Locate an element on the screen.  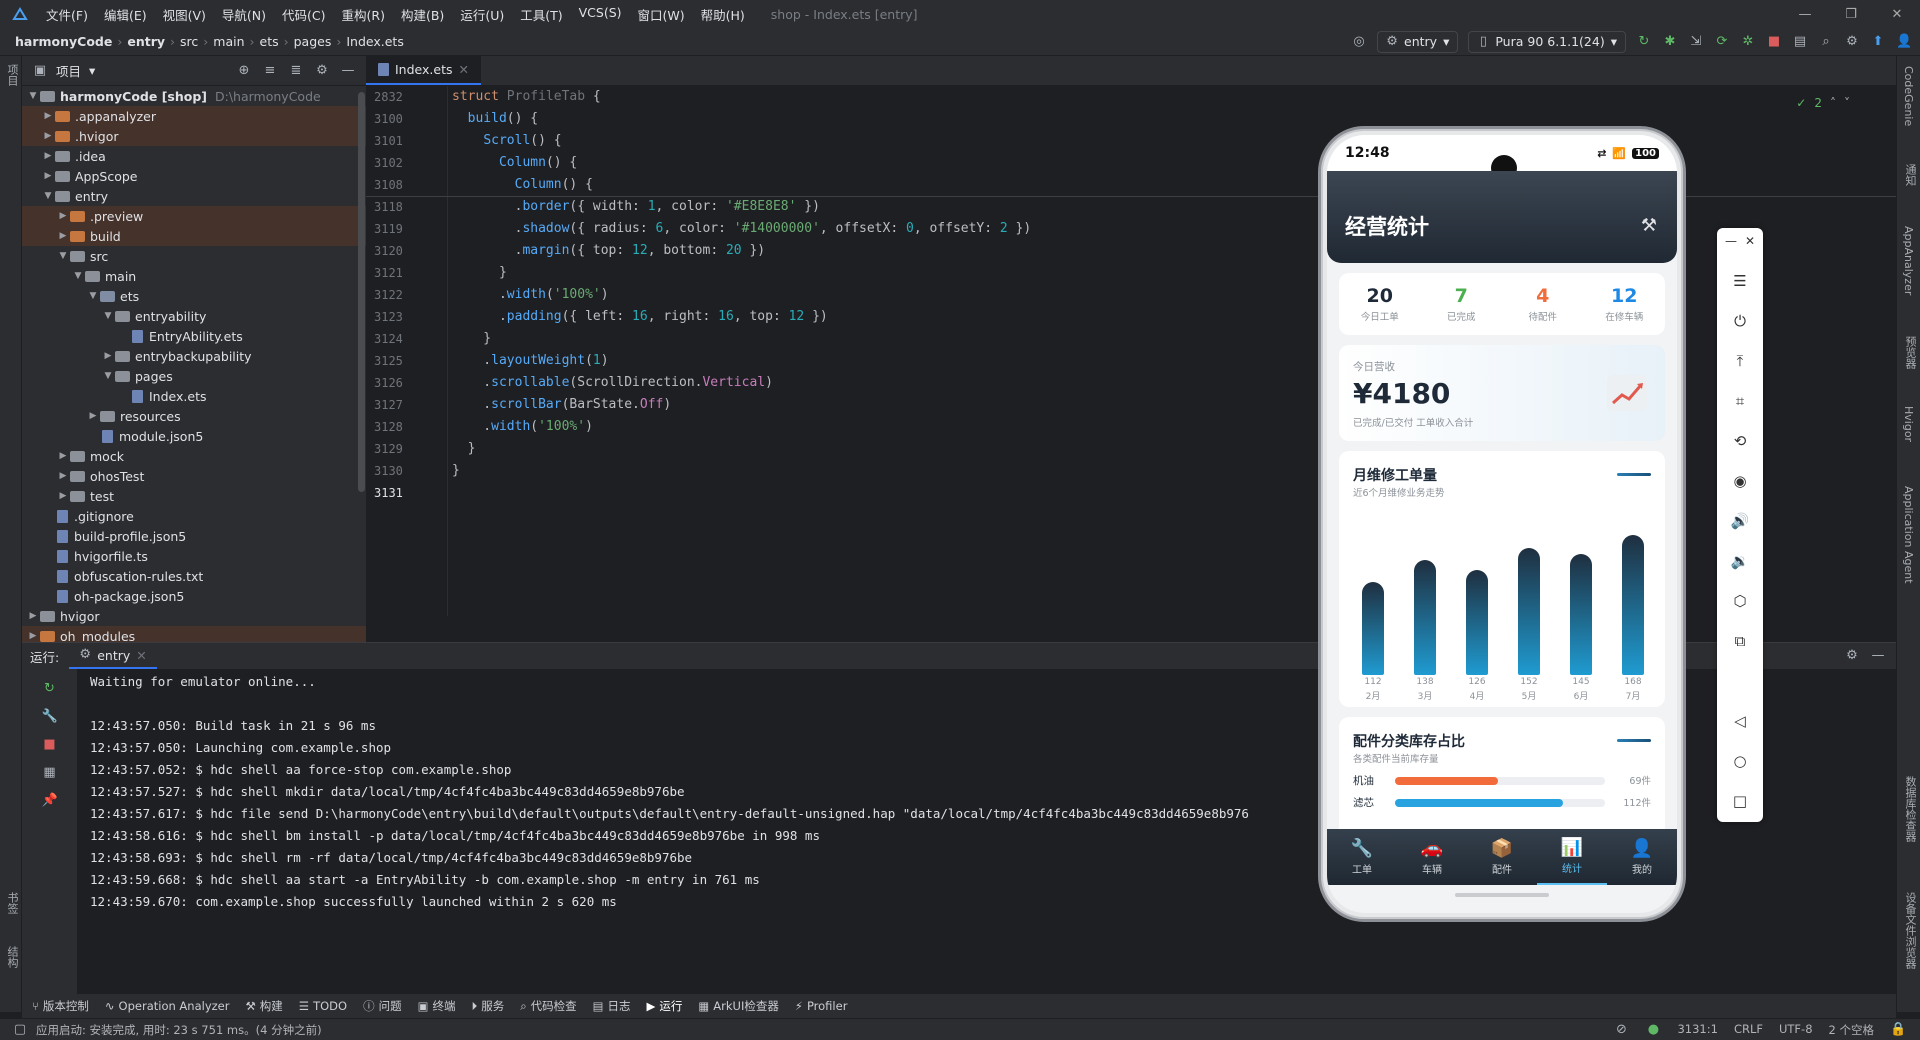
rerun-icon: ↻ is located at coordinates (1644, 42).